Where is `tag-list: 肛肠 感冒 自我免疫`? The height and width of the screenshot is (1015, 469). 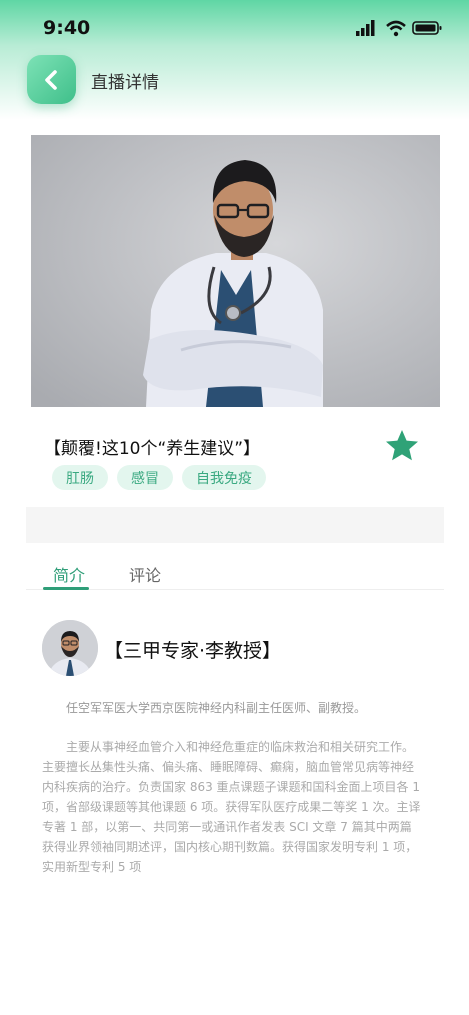
tag-list: 肛肠 感冒 自我免疫 is located at coordinates (159, 477).